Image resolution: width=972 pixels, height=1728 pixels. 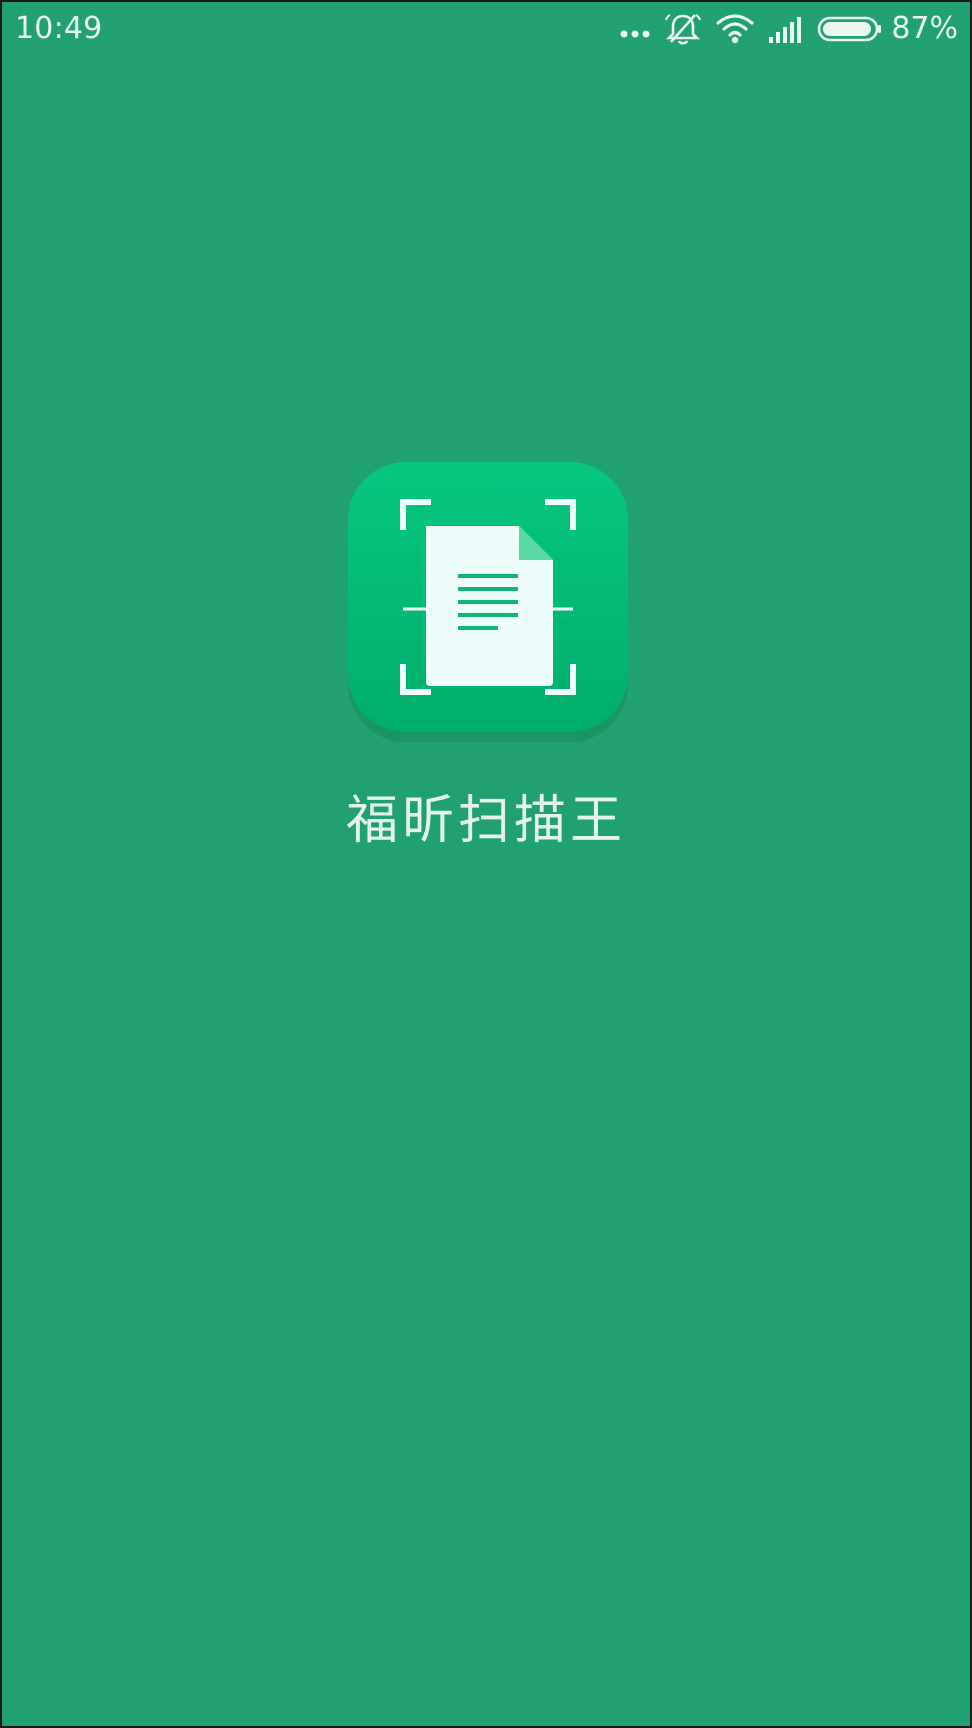 I want to click on status-bar: 10:49 87%, so click(x=486, y=29).